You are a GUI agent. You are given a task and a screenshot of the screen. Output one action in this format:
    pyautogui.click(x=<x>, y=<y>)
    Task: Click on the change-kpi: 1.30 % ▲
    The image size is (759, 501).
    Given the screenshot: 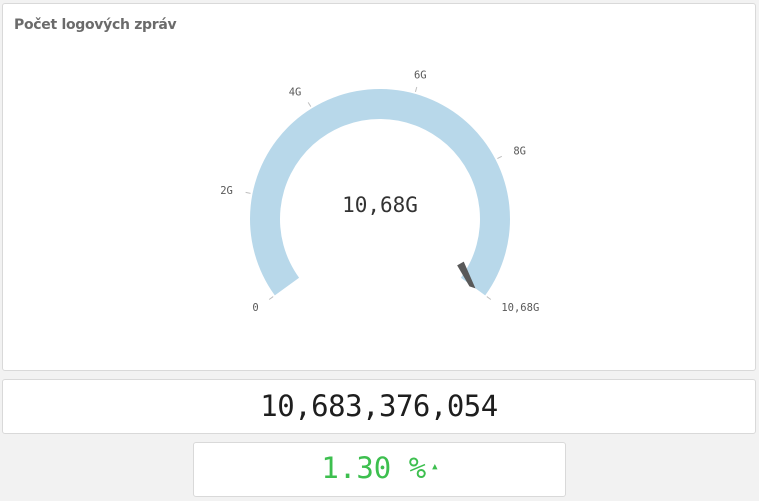 What is the action you would take?
    pyautogui.click(x=379, y=468)
    